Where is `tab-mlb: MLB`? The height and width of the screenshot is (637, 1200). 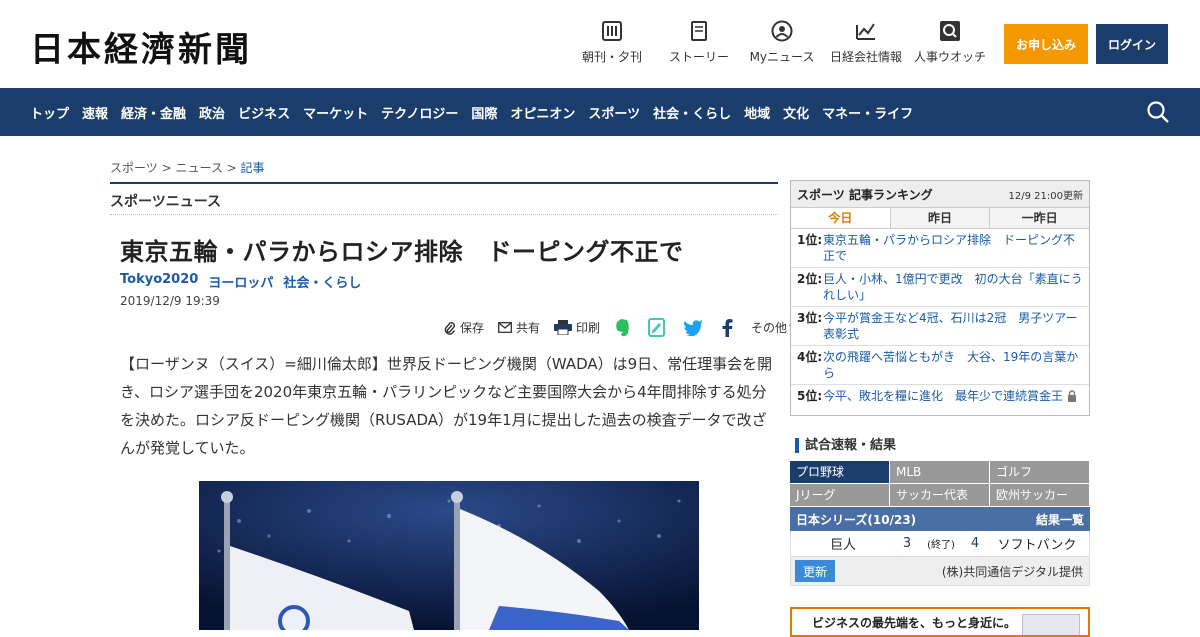 tab-mlb: MLB is located at coordinates (940, 472).